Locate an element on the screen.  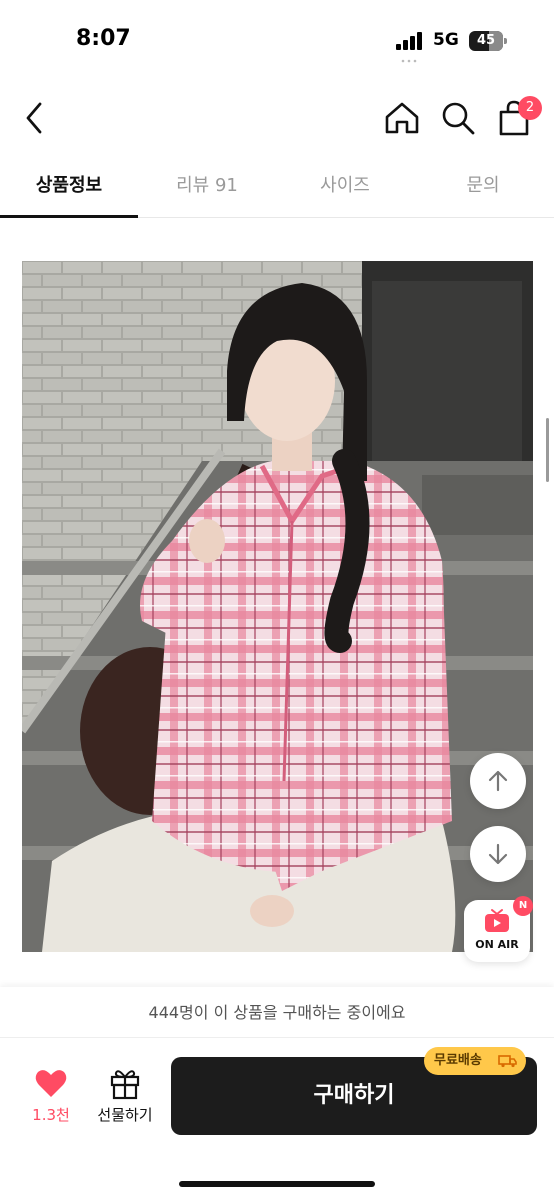
like-count: 1.3천 is located at coordinates (51, 1115).